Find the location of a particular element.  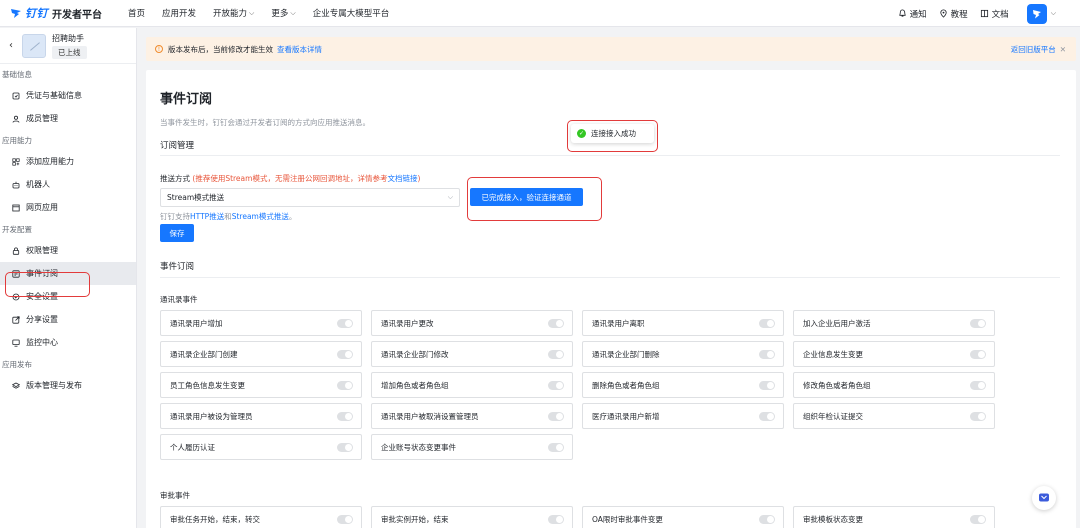

sidebar-item-versions: 版本管理与发布 is located at coordinates (68, 385).